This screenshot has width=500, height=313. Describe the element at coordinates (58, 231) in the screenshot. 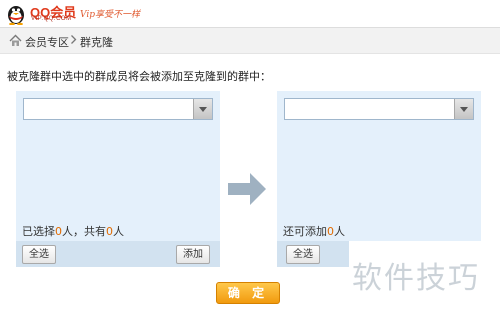

I see `selected-count: 0` at that location.